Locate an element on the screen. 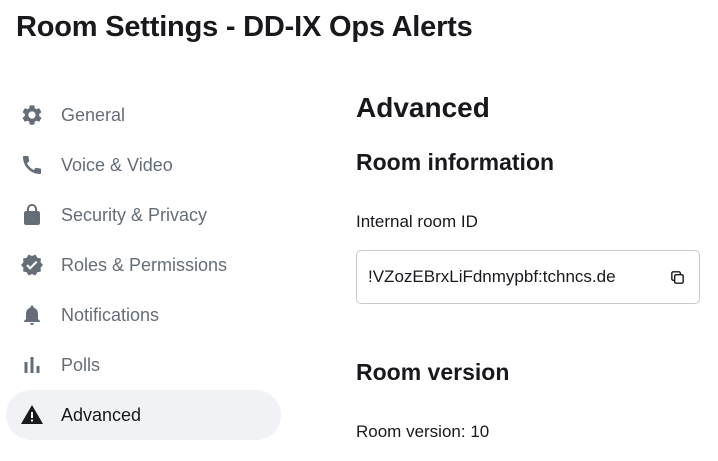 This screenshot has width=718, height=461. room-version-text: Room version: 10 is located at coordinates (423, 431).